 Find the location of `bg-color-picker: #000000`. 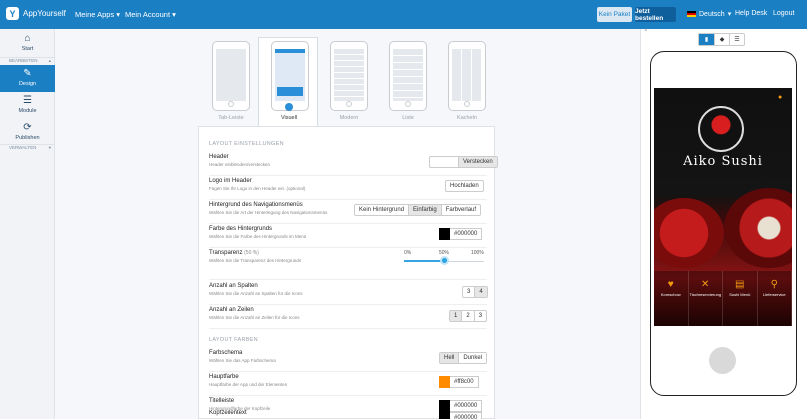

bg-color-picker: #000000 is located at coordinates (461, 234).